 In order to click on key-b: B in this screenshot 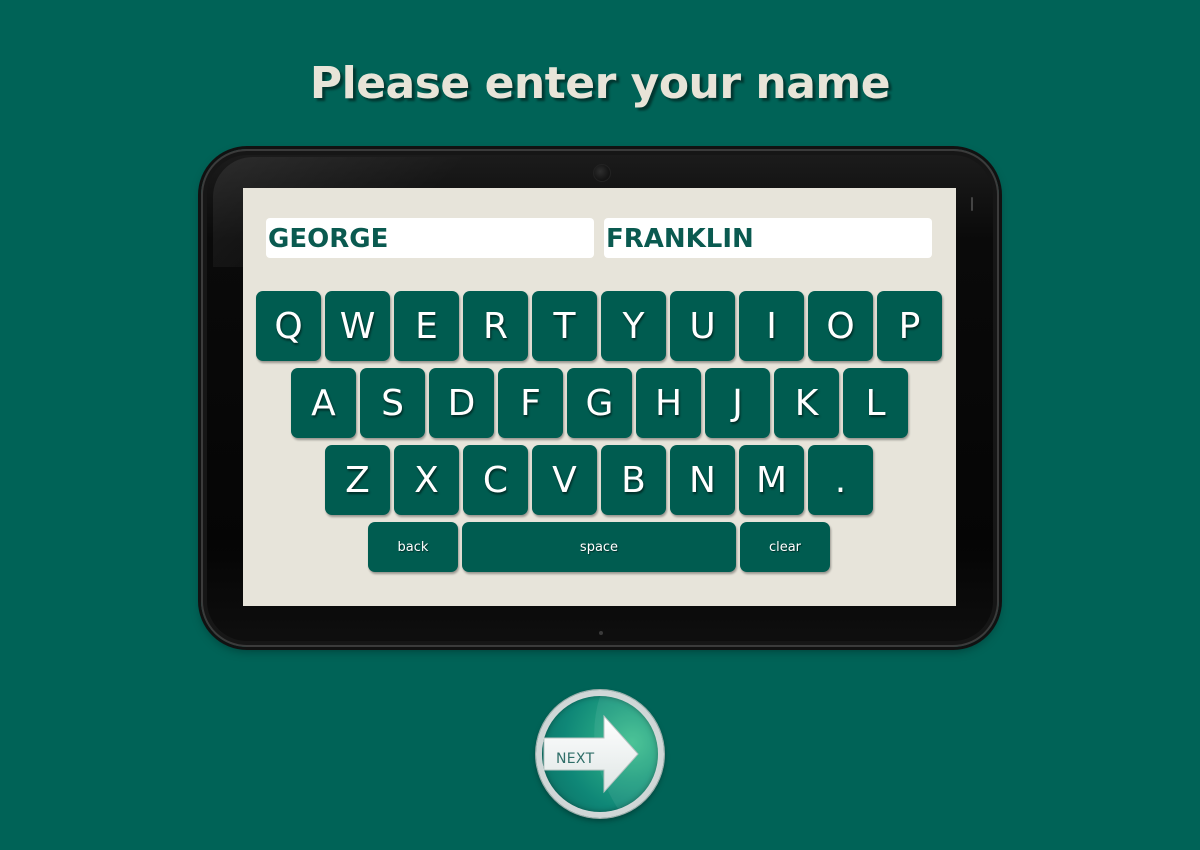, I will do `click(633, 480)`.